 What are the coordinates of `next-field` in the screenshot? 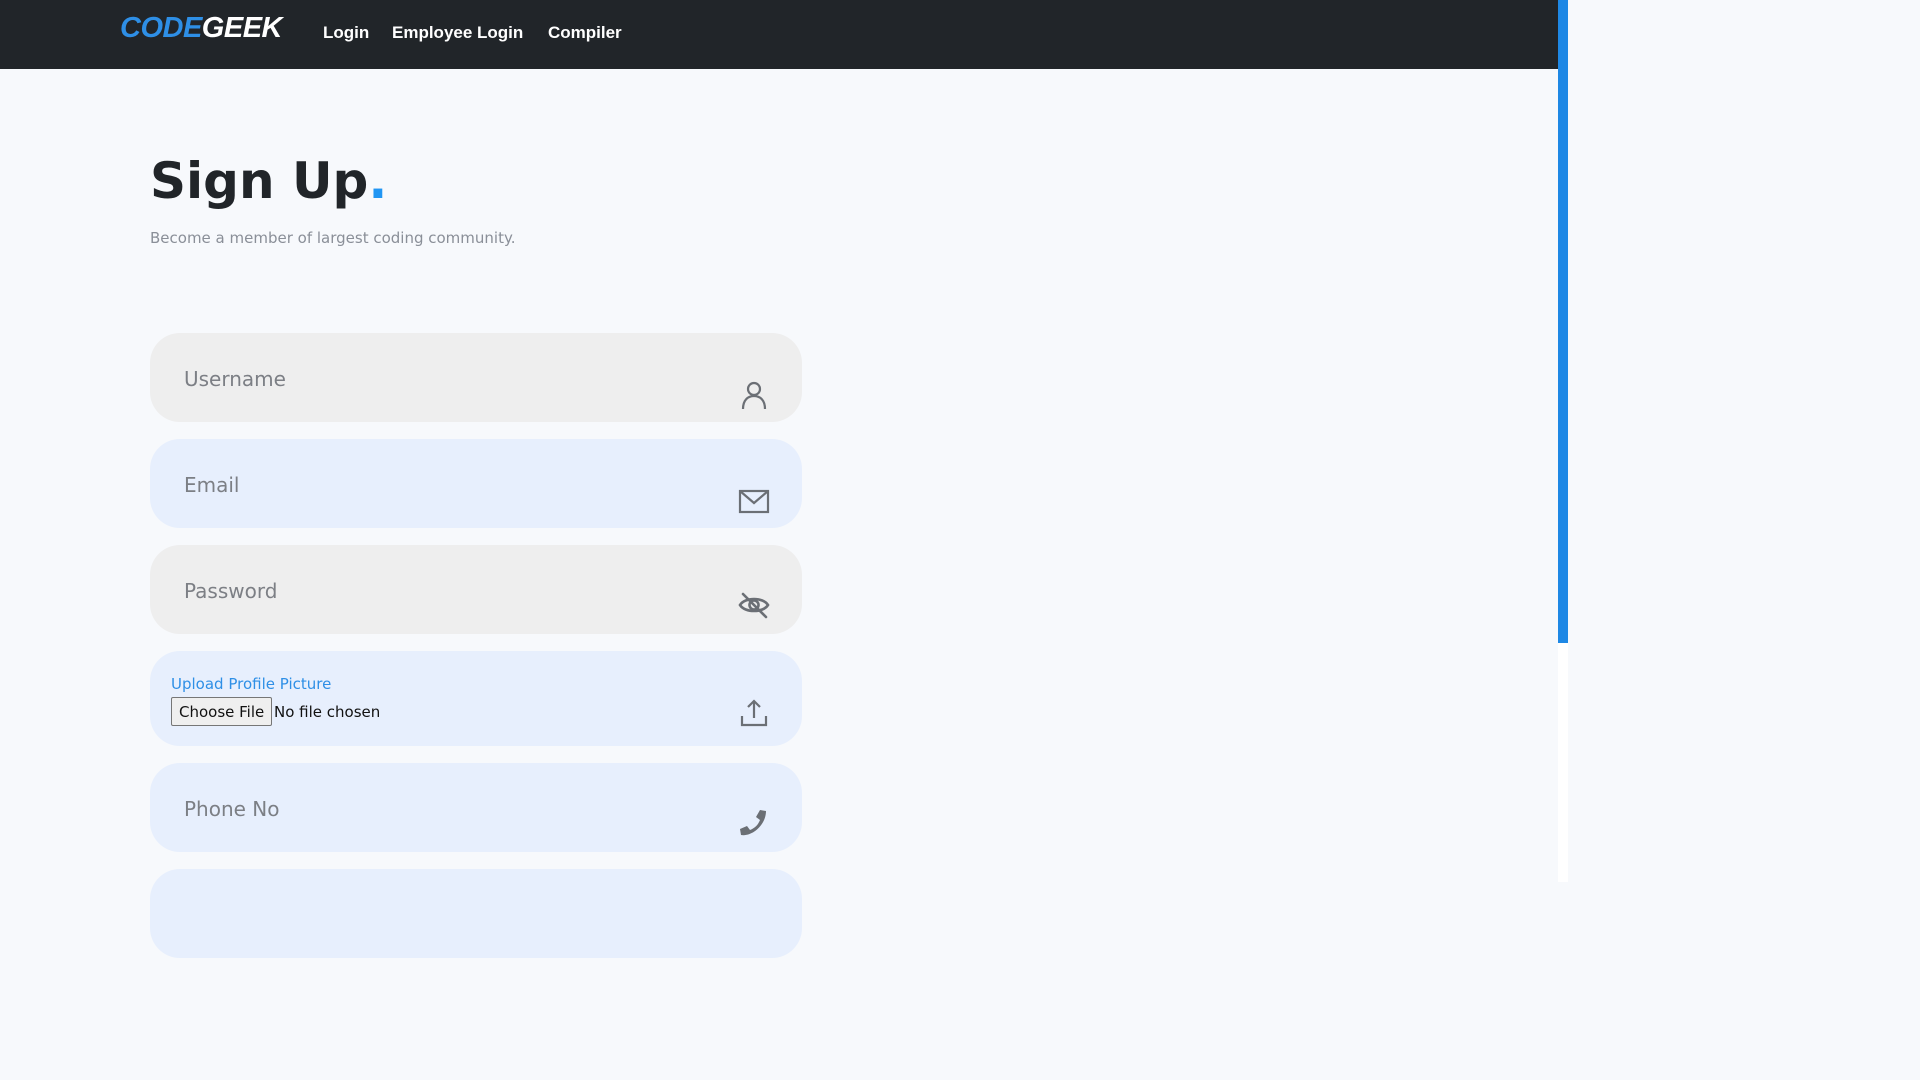 It's located at (476, 913).